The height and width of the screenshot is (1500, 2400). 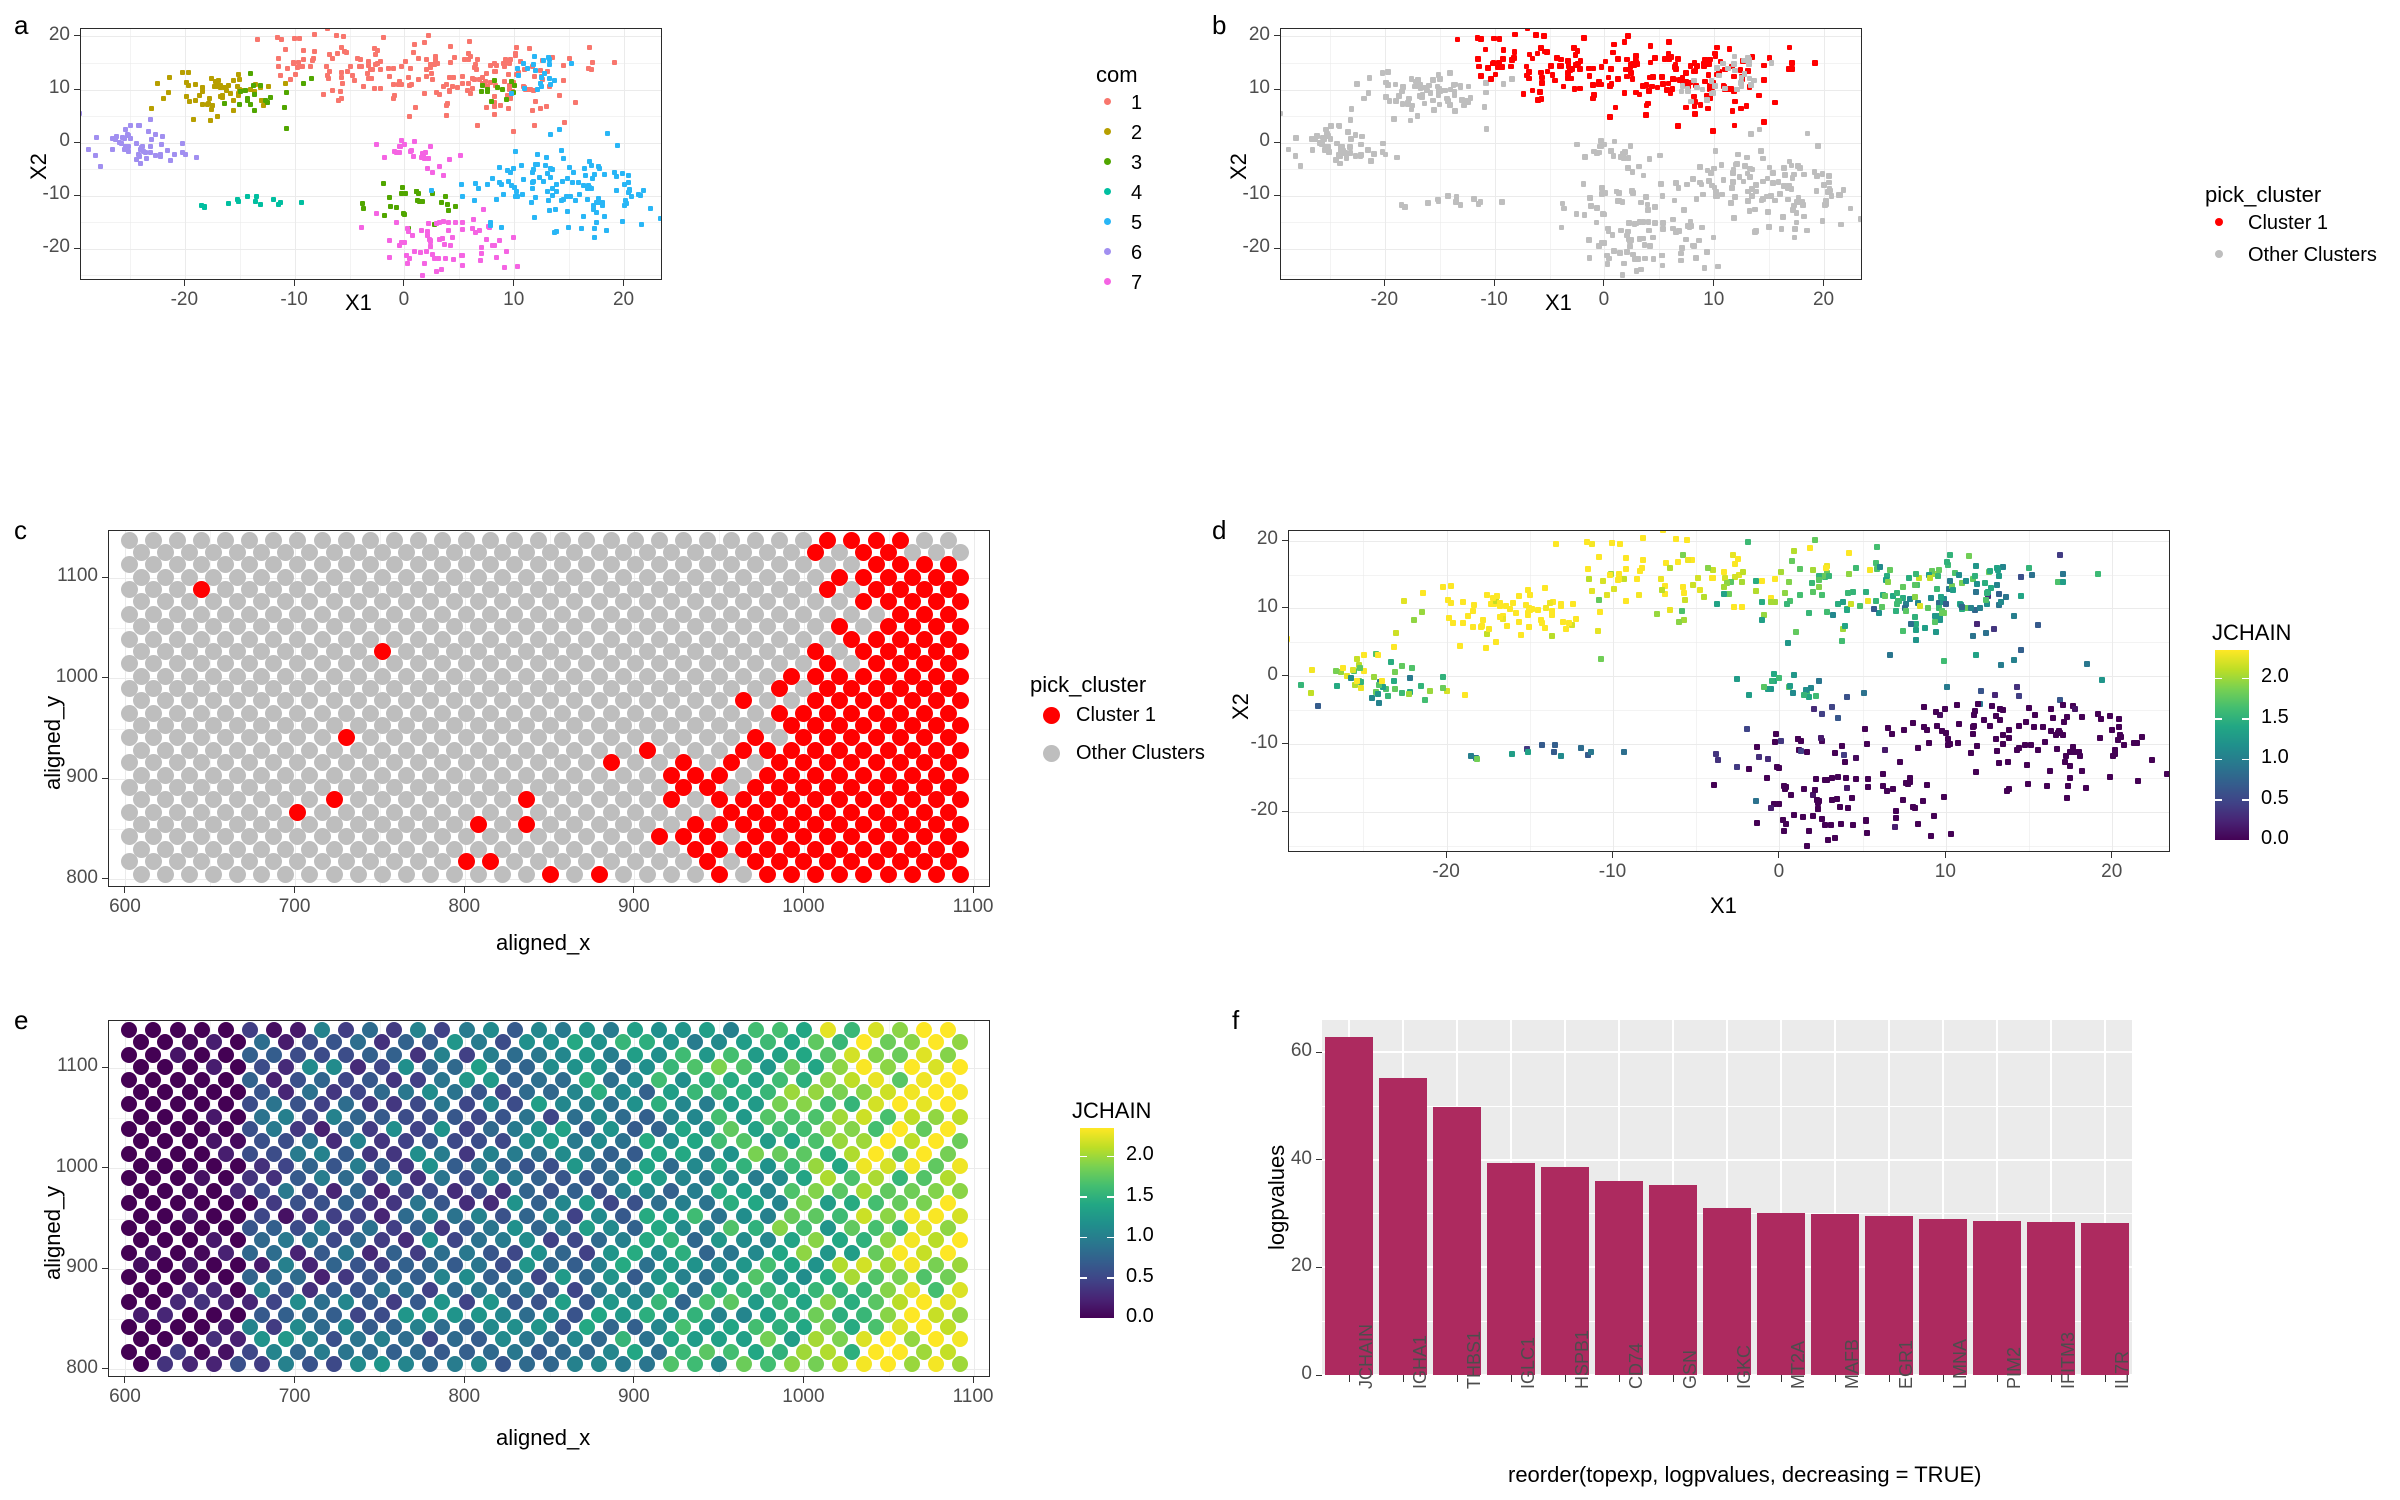 I want to click on f-y-tick-0: 0, so click(x=1306, y=1373).